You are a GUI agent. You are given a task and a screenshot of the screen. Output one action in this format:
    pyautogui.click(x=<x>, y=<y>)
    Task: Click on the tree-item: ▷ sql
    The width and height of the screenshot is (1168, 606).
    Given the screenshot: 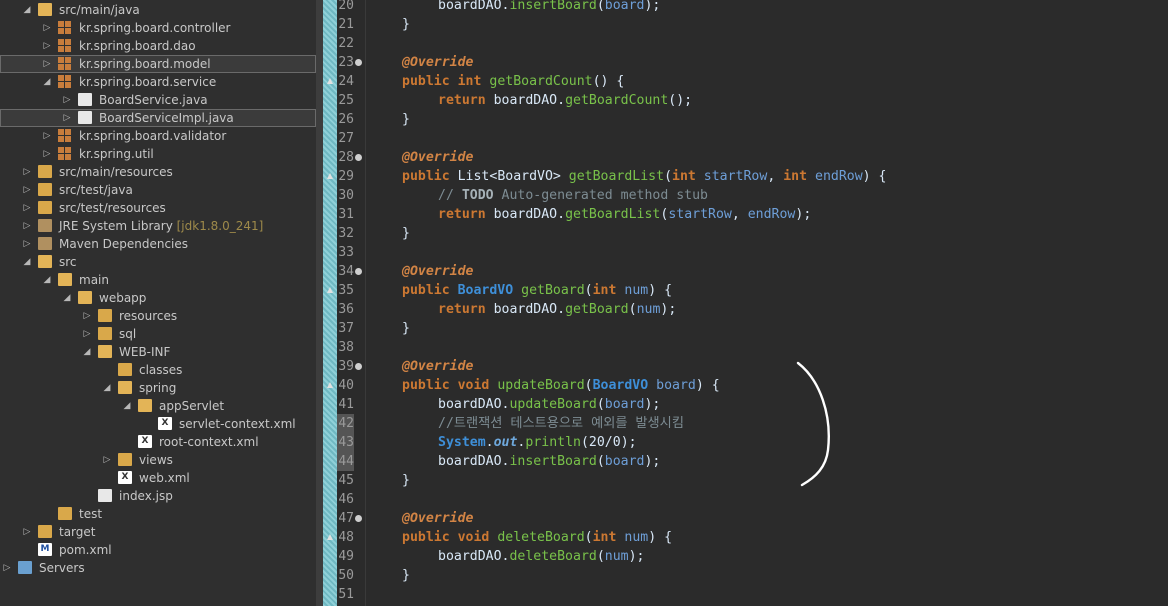 What is the action you would take?
    pyautogui.click(x=158, y=334)
    